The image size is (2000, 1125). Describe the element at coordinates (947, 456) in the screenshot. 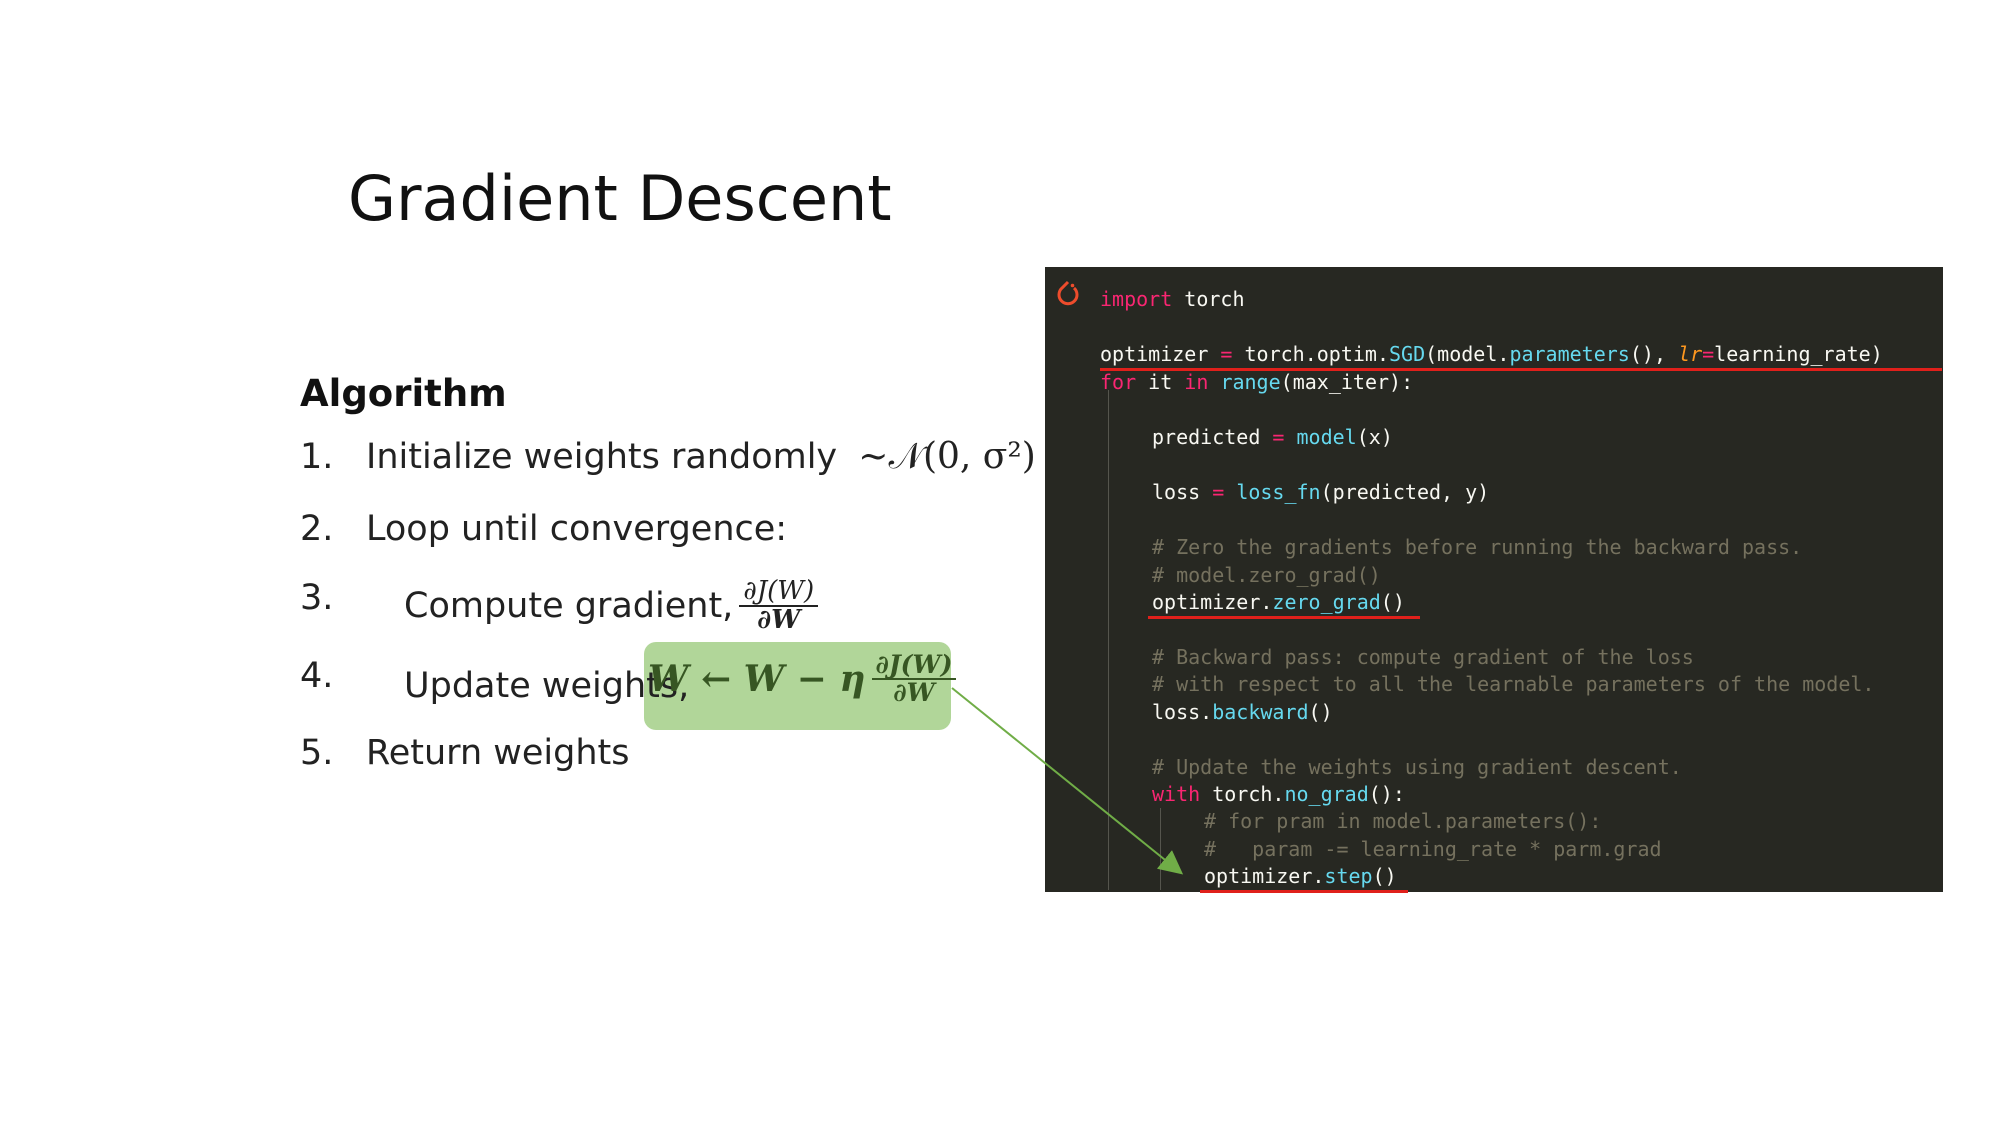

I see `normal-distribution-math: ~𝒩(0, σ²)` at that location.